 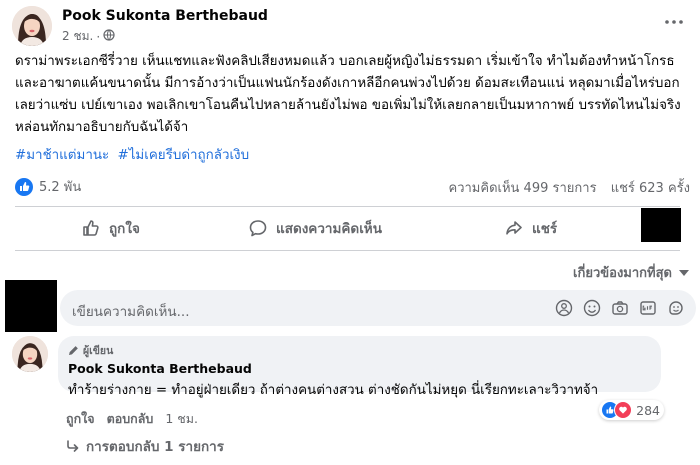 What do you see at coordinates (98, 350) in the screenshot?
I see `author-badge-label: ผู้เขียน` at bounding box center [98, 350].